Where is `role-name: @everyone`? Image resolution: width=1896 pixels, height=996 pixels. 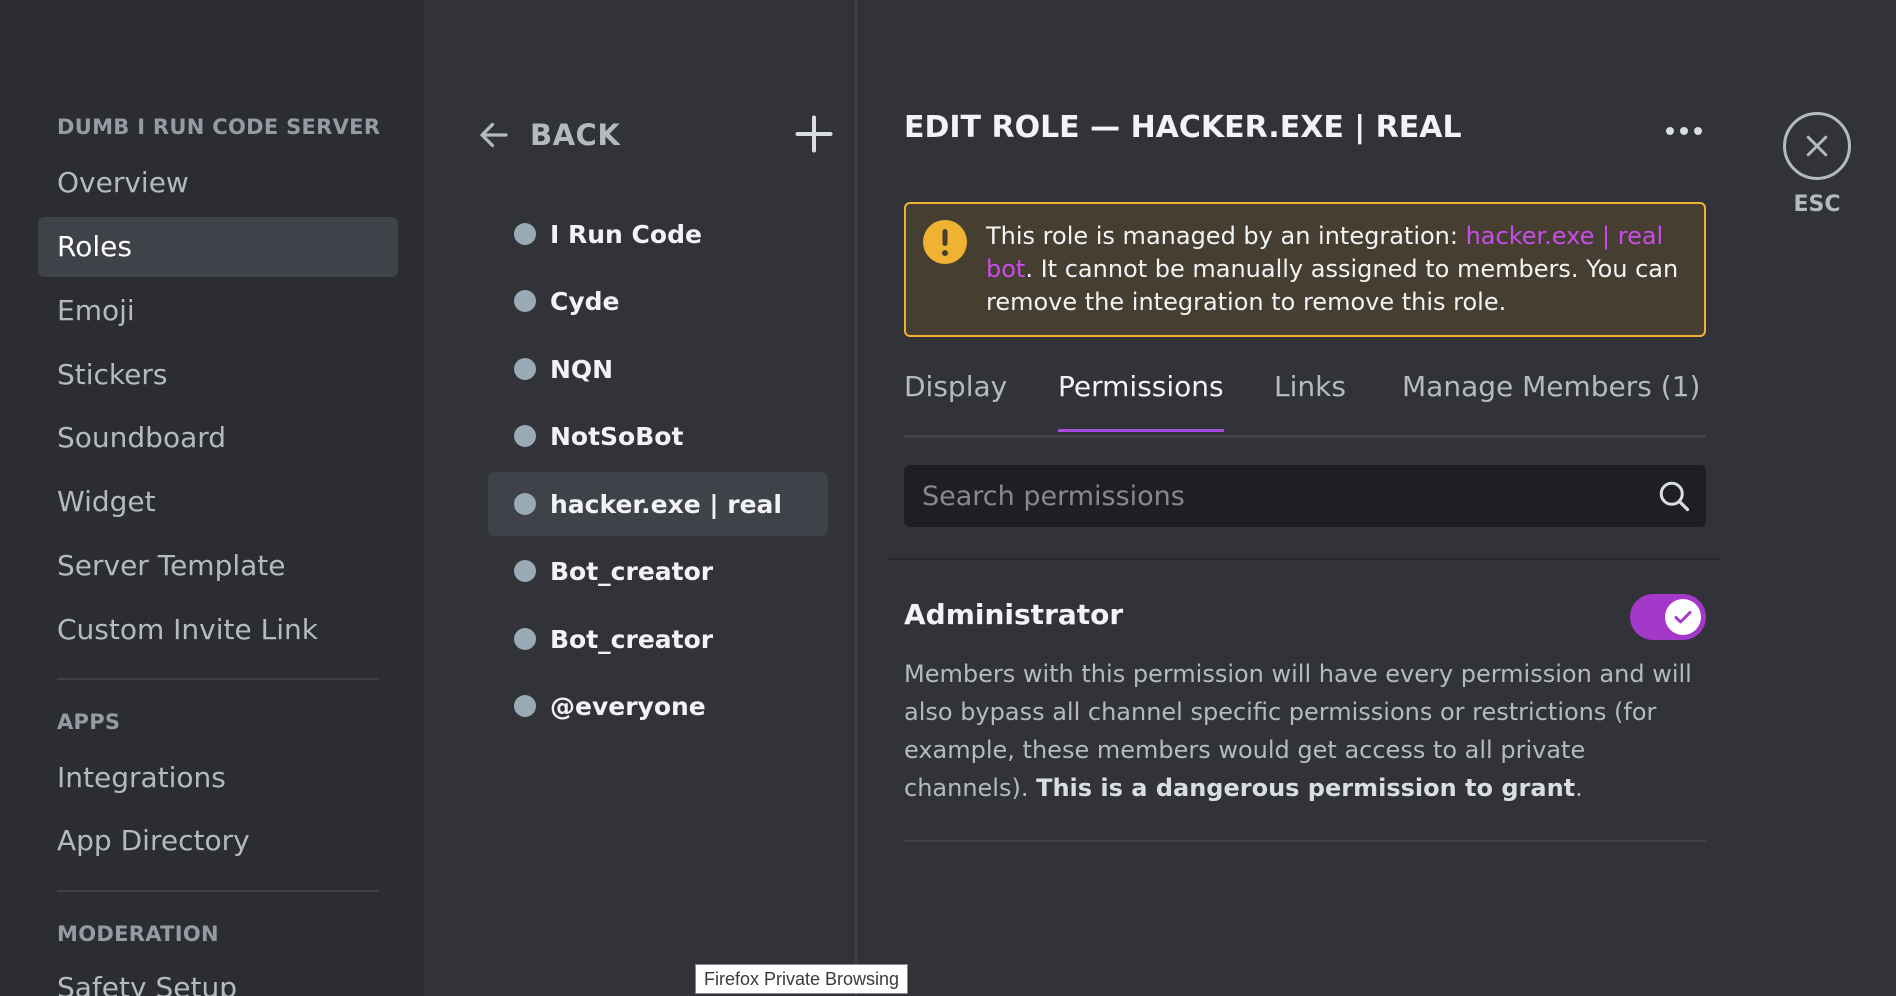
role-name: @everyone is located at coordinates (628, 706).